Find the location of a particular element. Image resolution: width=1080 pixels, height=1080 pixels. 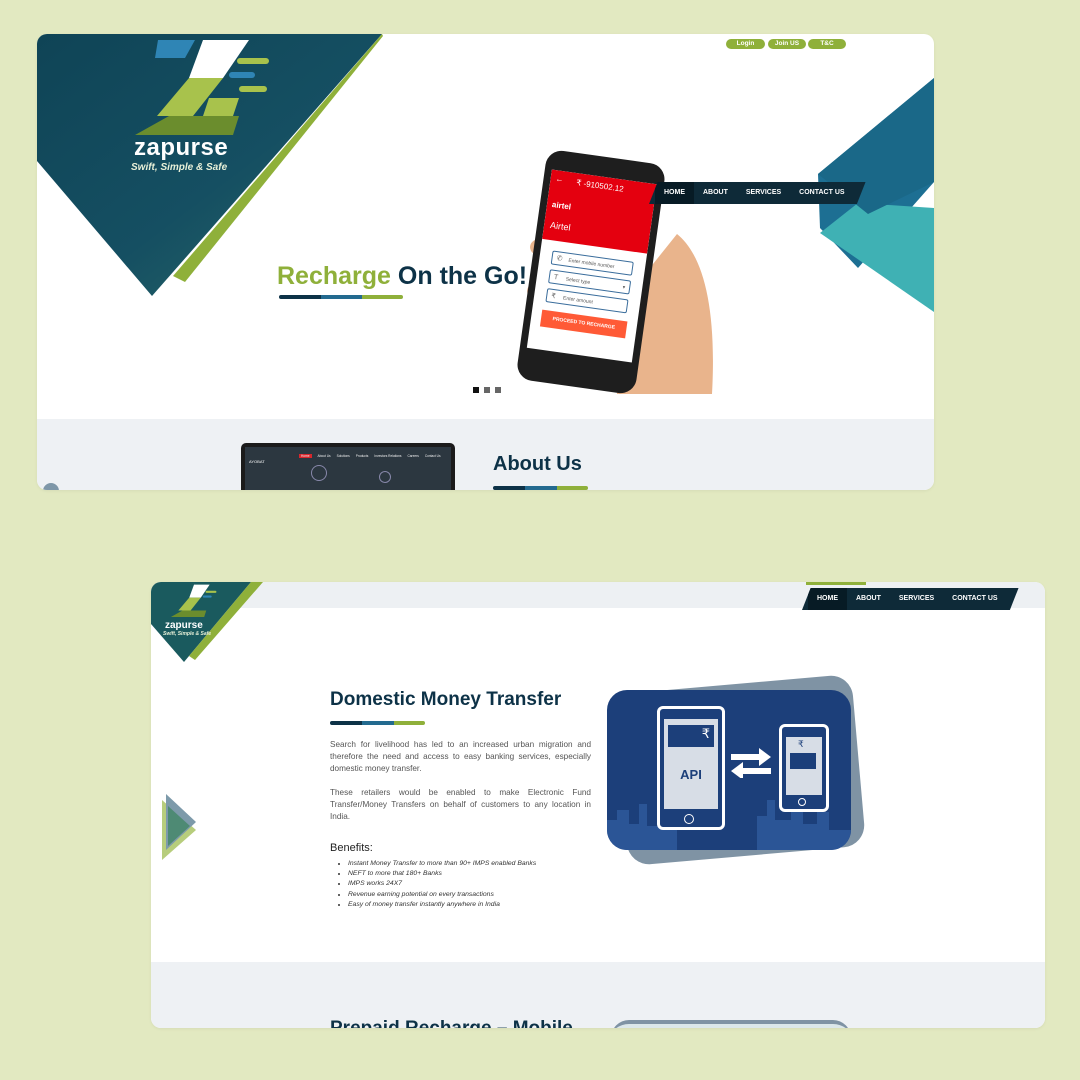

zapurse-logo-icon is located at coordinates (202, 87).